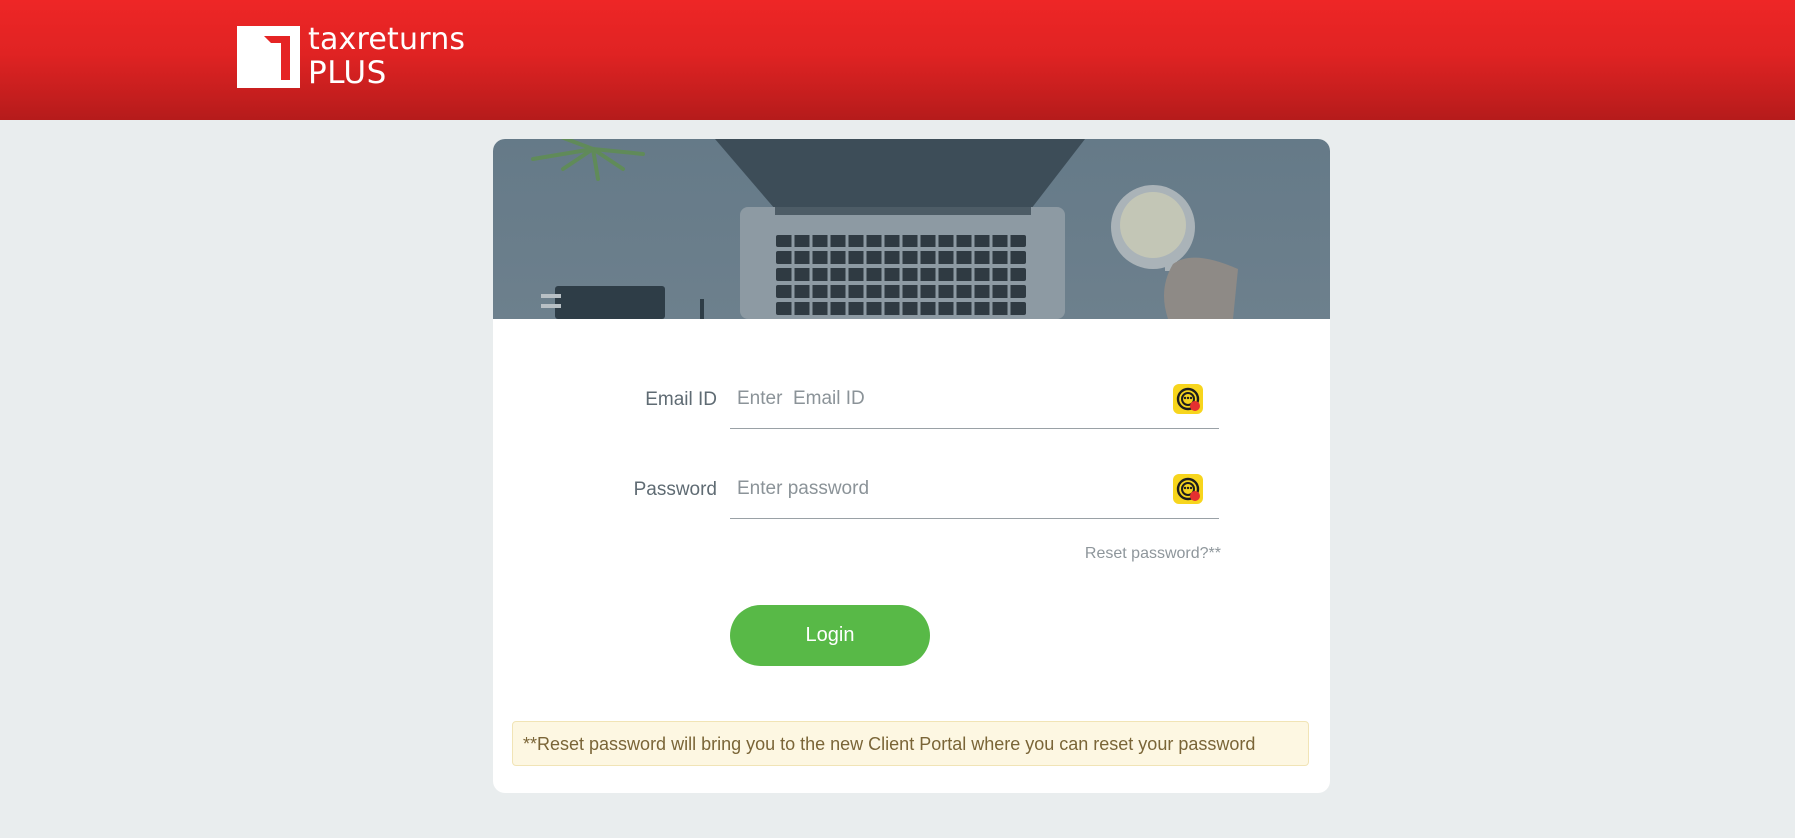  I want to click on password-label: Password, so click(675, 489).